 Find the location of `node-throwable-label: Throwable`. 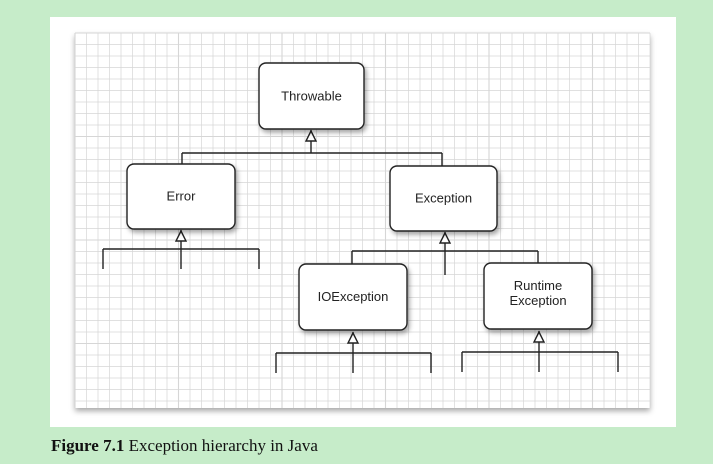

node-throwable-label: Throwable is located at coordinates (311, 96).